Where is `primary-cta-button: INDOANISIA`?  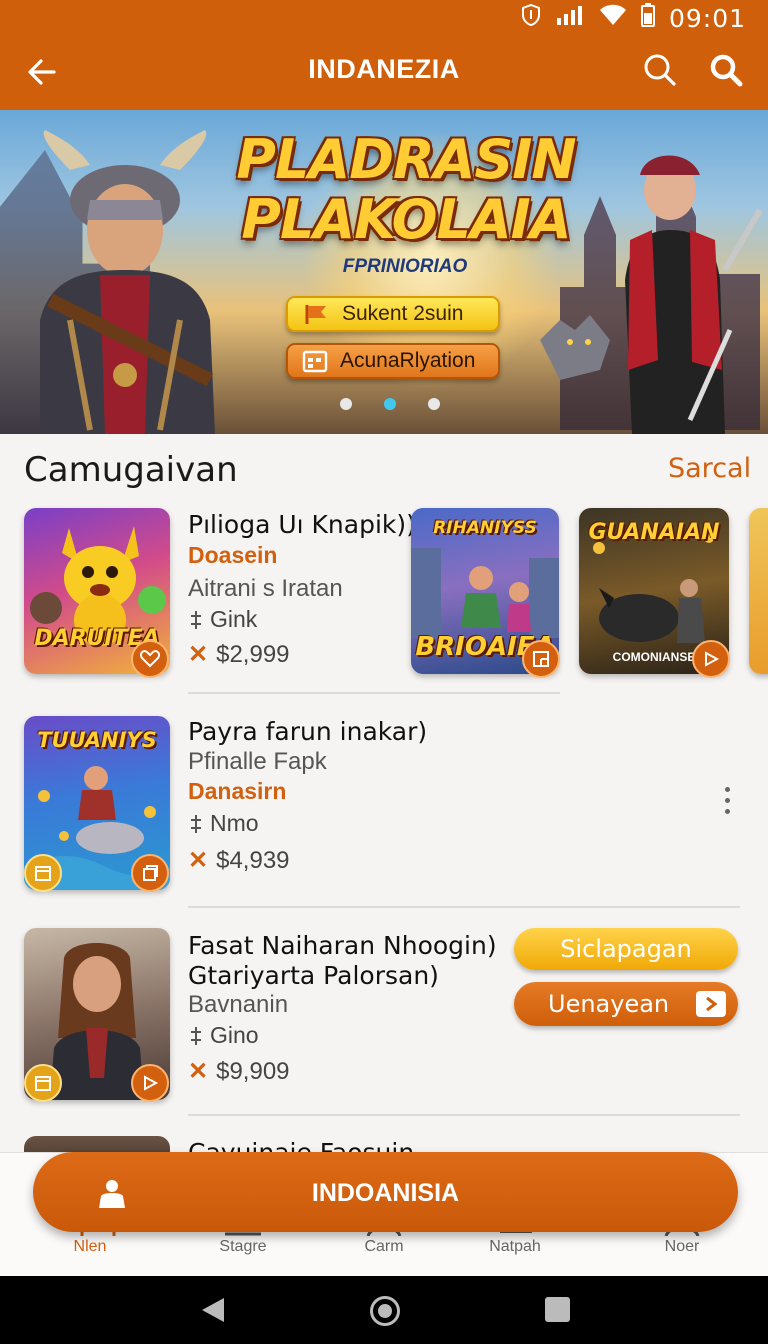
primary-cta-button: INDOANISIA is located at coordinates (385, 1192).